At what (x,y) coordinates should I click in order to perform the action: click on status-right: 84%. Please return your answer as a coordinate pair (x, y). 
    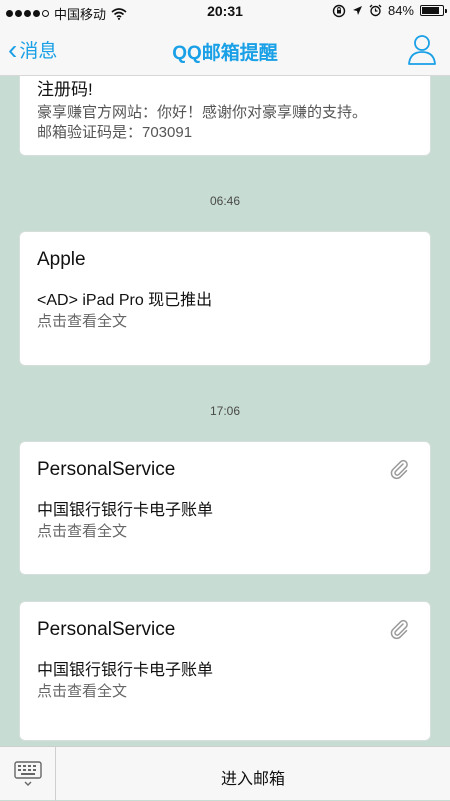
    Looking at the image, I should click on (389, 10).